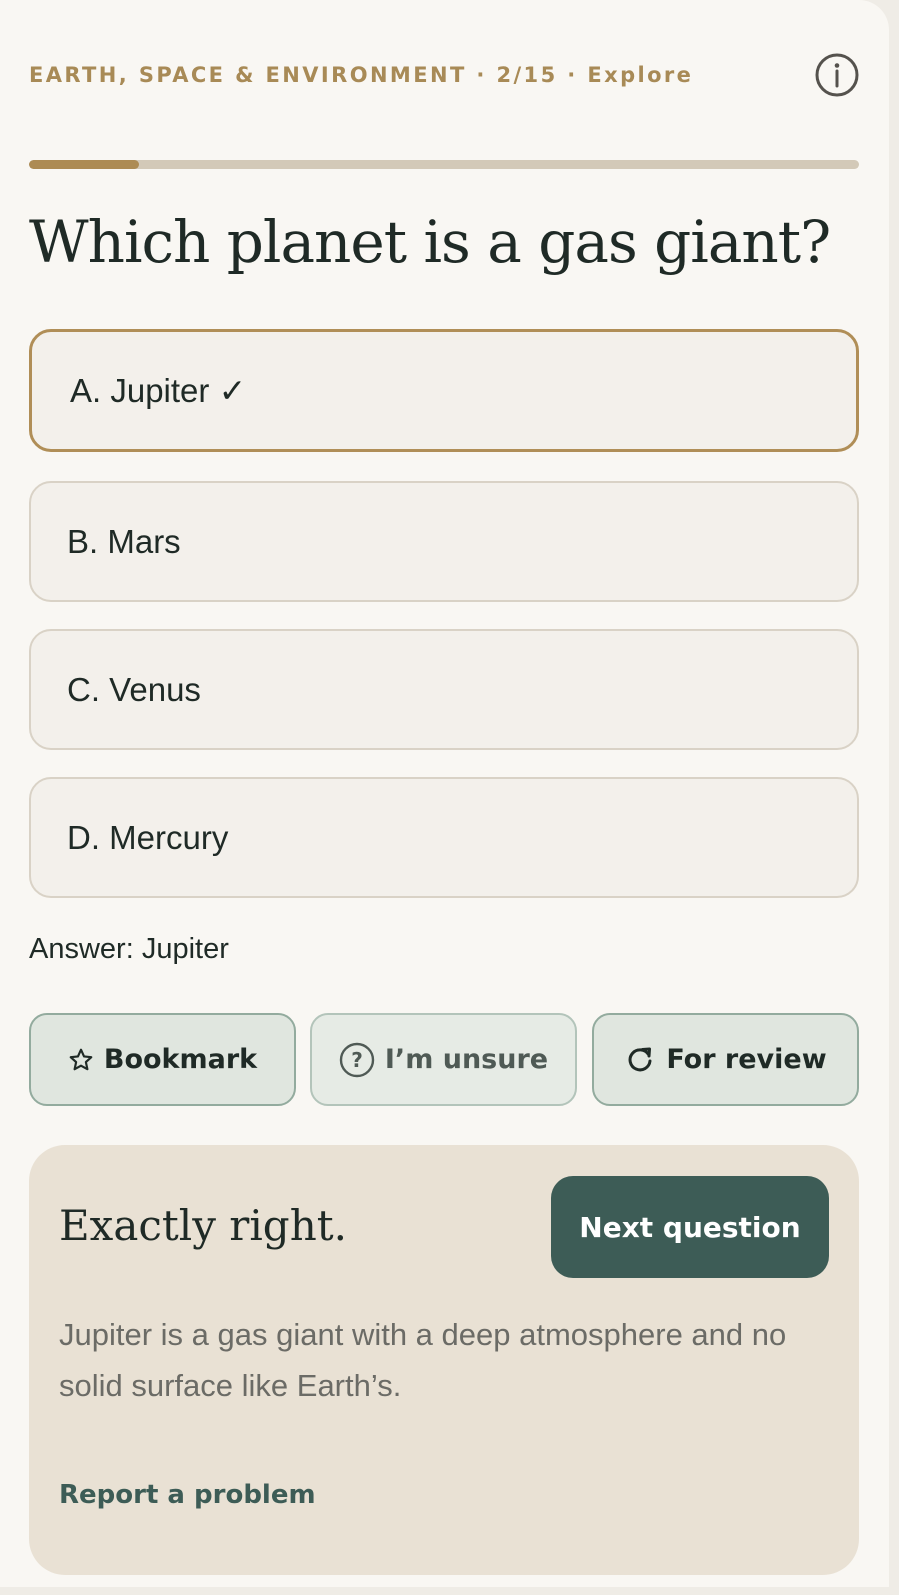  What do you see at coordinates (187, 1495) in the screenshot?
I see `report-problem-link: Report a problem` at bounding box center [187, 1495].